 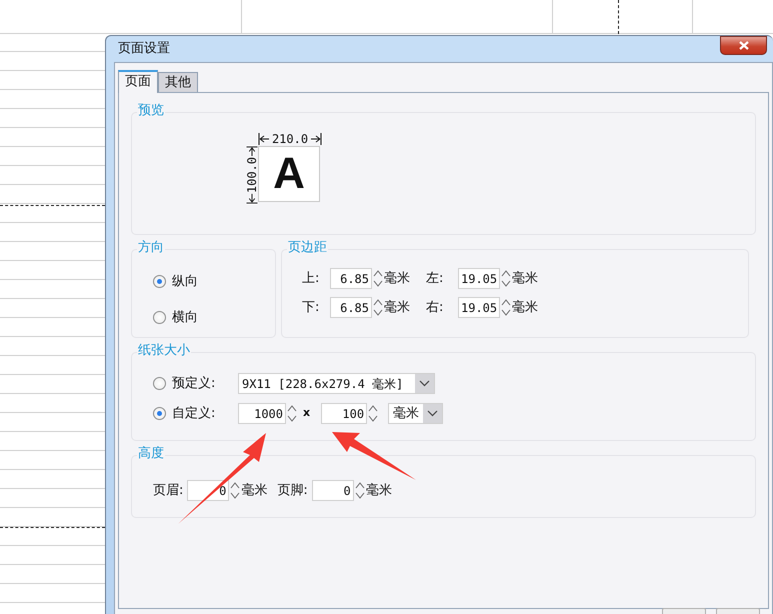 I want to click on preset-dropdown: 9X11 [228.6x279.4 毫米], so click(x=336, y=383).